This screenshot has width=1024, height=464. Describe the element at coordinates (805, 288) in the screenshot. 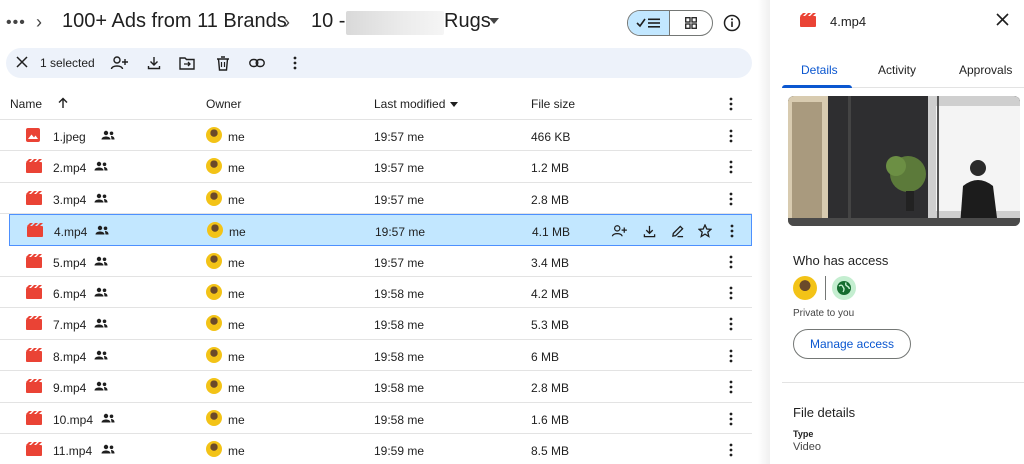

I see `owner-avatar` at that location.